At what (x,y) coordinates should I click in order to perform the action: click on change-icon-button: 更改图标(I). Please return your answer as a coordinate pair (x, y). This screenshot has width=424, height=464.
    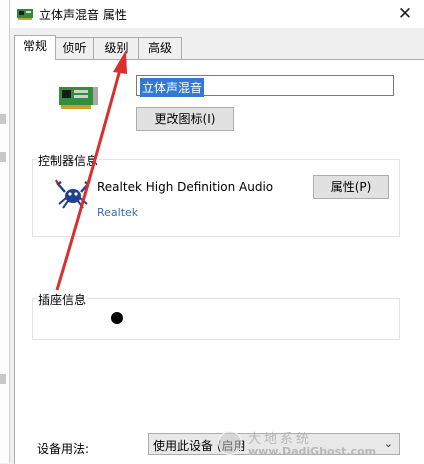
    Looking at the image, I should click on (185, 119).